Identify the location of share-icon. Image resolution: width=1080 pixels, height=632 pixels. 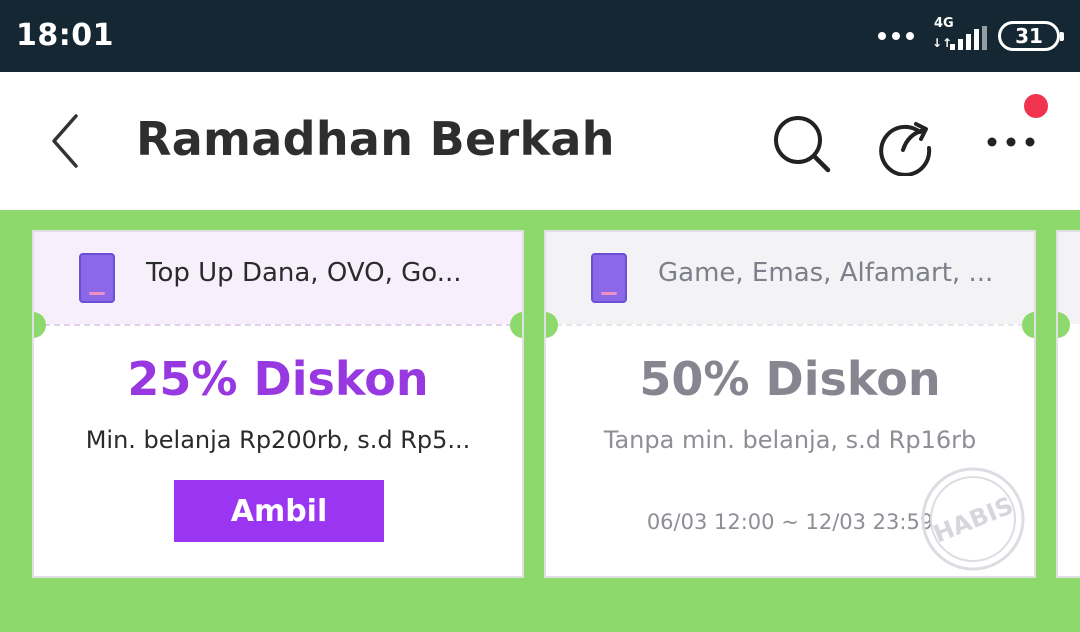
(905, 143).